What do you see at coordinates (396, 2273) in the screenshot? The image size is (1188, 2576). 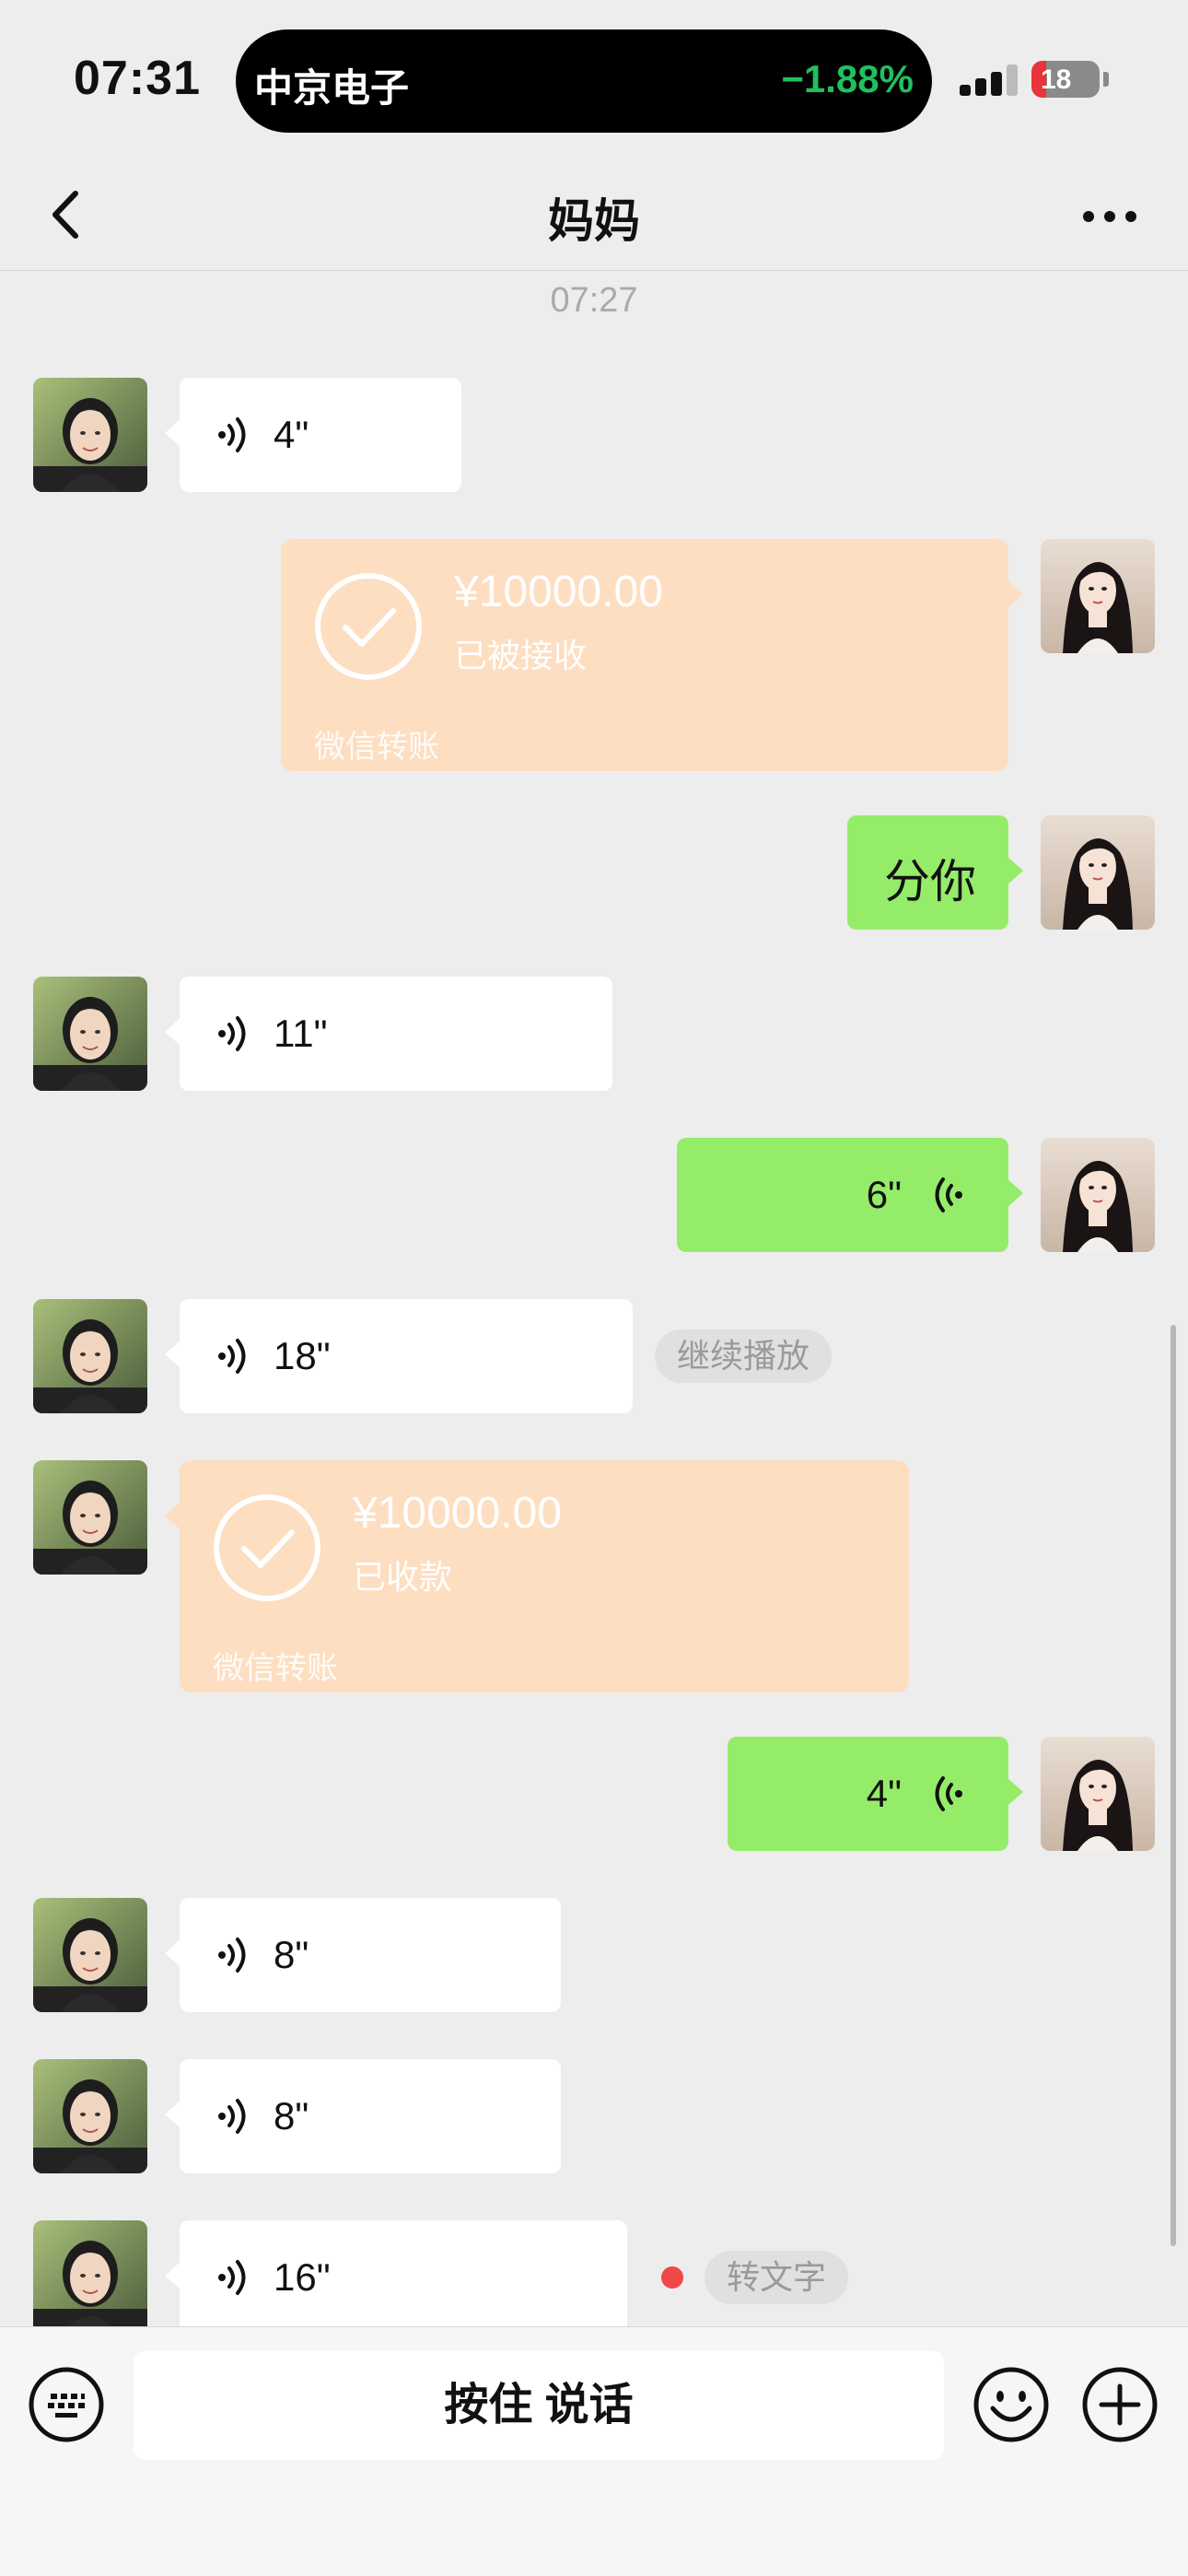 I see `voice-message: 16"` at bounding box center [396, 2273].